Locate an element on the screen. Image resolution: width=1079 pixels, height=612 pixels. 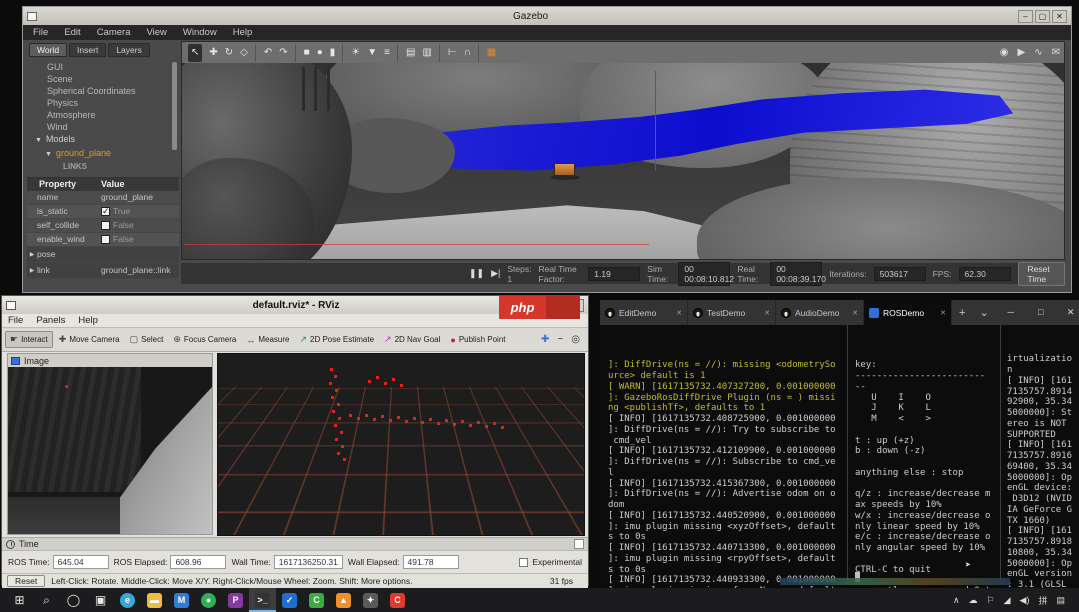
ime-indicator: 拼 is located at coordinates (1042, 600).